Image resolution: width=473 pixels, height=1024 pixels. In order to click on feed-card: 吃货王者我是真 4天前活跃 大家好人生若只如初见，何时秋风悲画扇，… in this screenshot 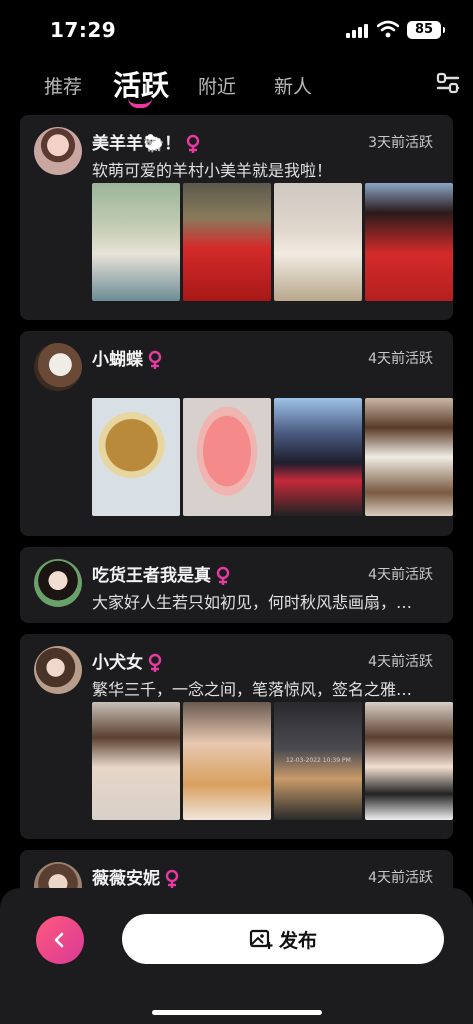, I will do `click(236, 585)`.